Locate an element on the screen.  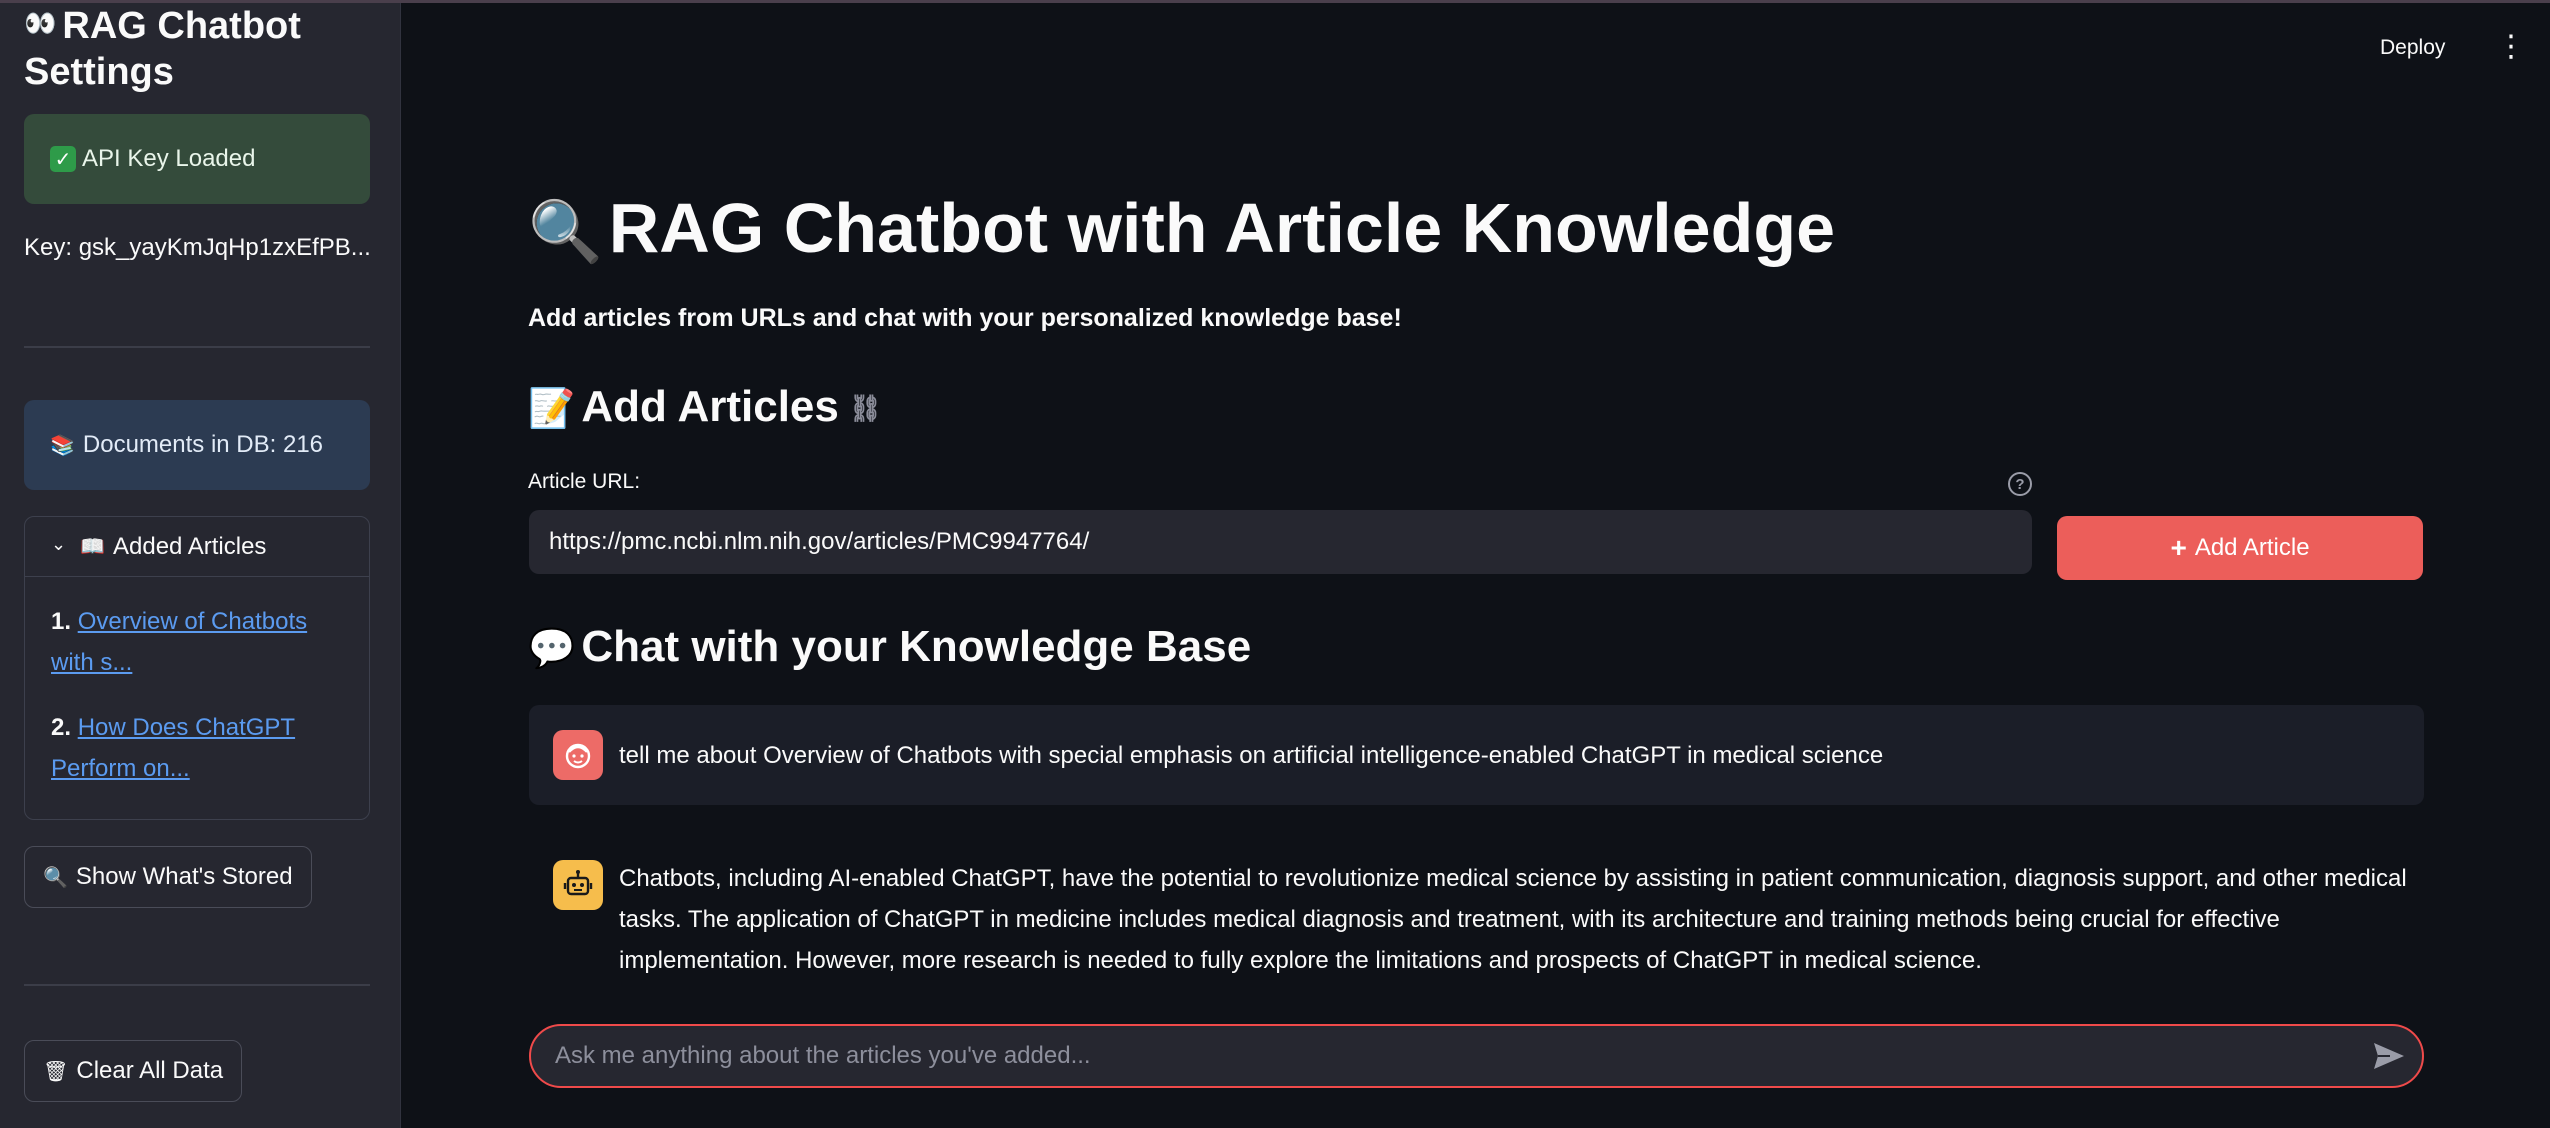
eyes-icon: 👀 is located at coordinates (40, 23).